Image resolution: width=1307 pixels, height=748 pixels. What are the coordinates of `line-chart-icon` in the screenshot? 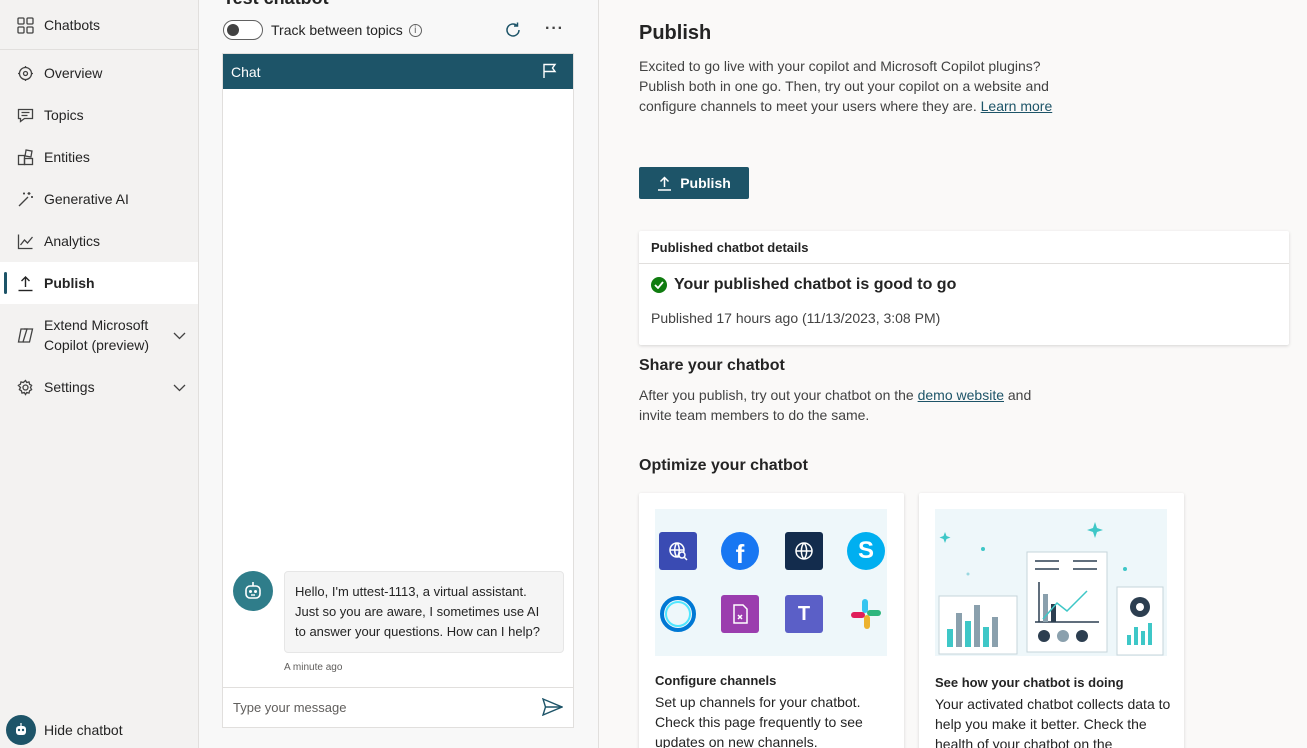 It's located at (25, 241).